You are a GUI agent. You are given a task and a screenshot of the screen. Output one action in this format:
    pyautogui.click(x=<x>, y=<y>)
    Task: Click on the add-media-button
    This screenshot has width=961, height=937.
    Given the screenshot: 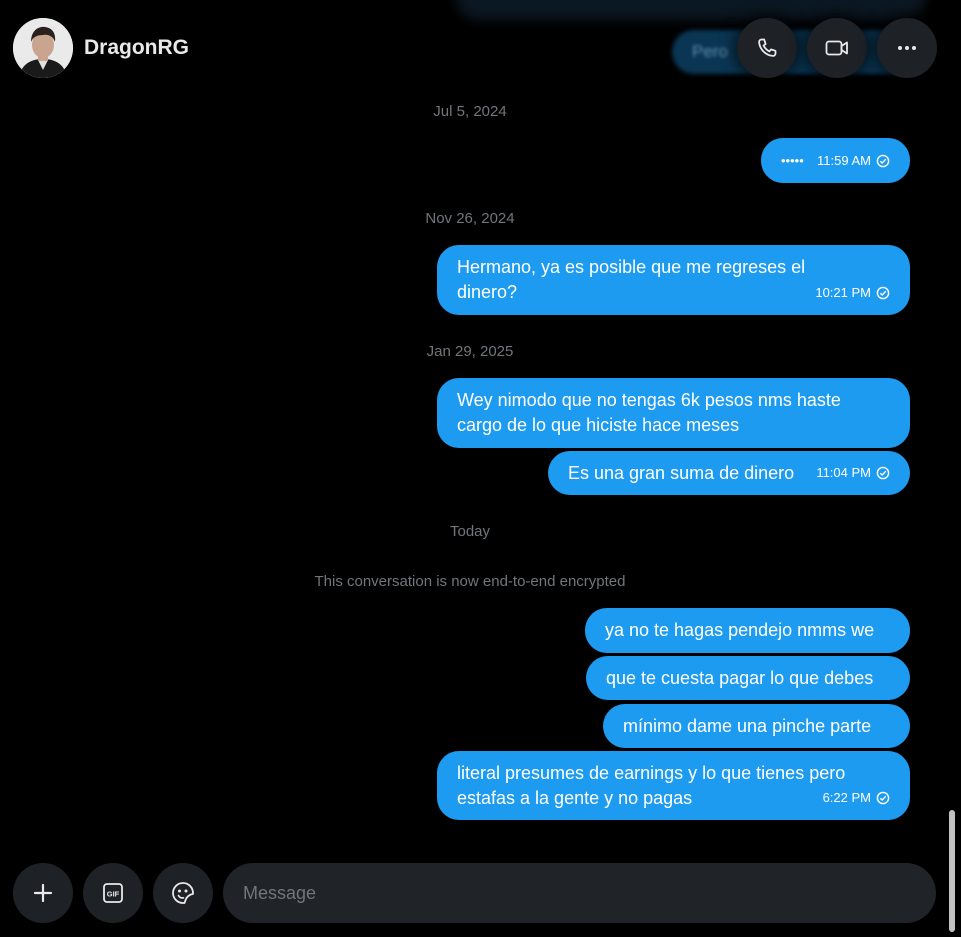 What is the action you would take?
    pyautogui.click(x=43, y=893)
    